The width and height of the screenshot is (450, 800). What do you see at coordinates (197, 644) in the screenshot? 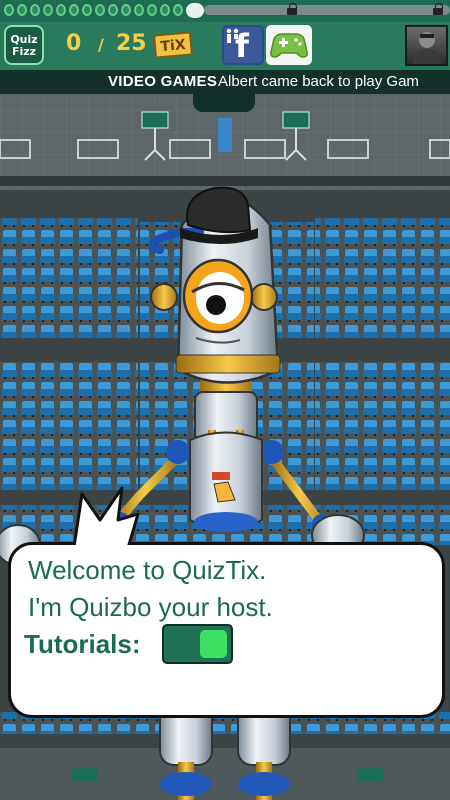
I see `tutorials-toggle` at bounding box center [197, 644].